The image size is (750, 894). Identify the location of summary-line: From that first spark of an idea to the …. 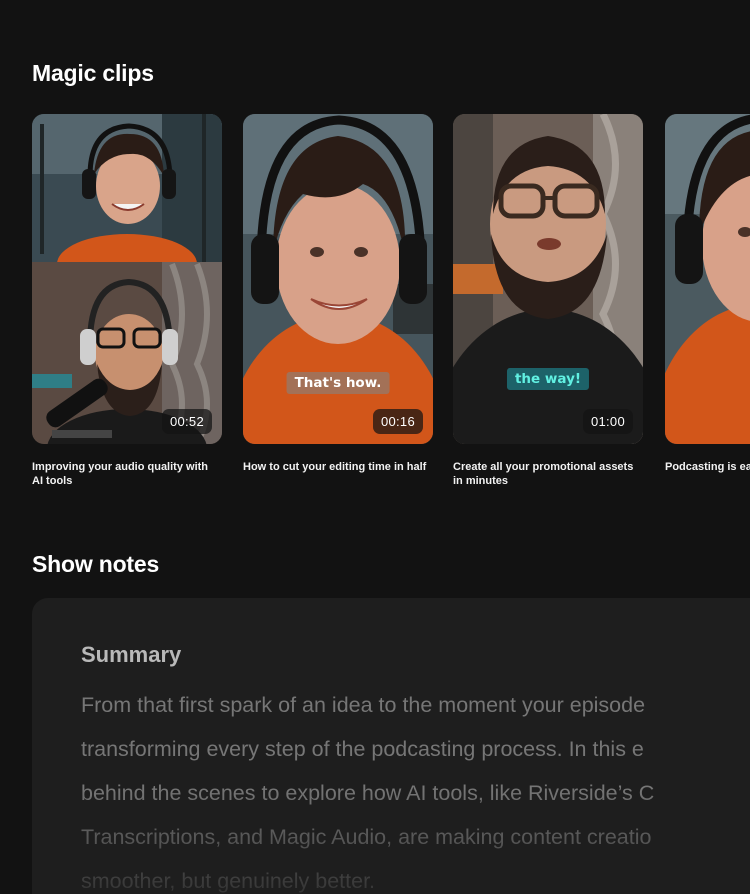
(363, 705).